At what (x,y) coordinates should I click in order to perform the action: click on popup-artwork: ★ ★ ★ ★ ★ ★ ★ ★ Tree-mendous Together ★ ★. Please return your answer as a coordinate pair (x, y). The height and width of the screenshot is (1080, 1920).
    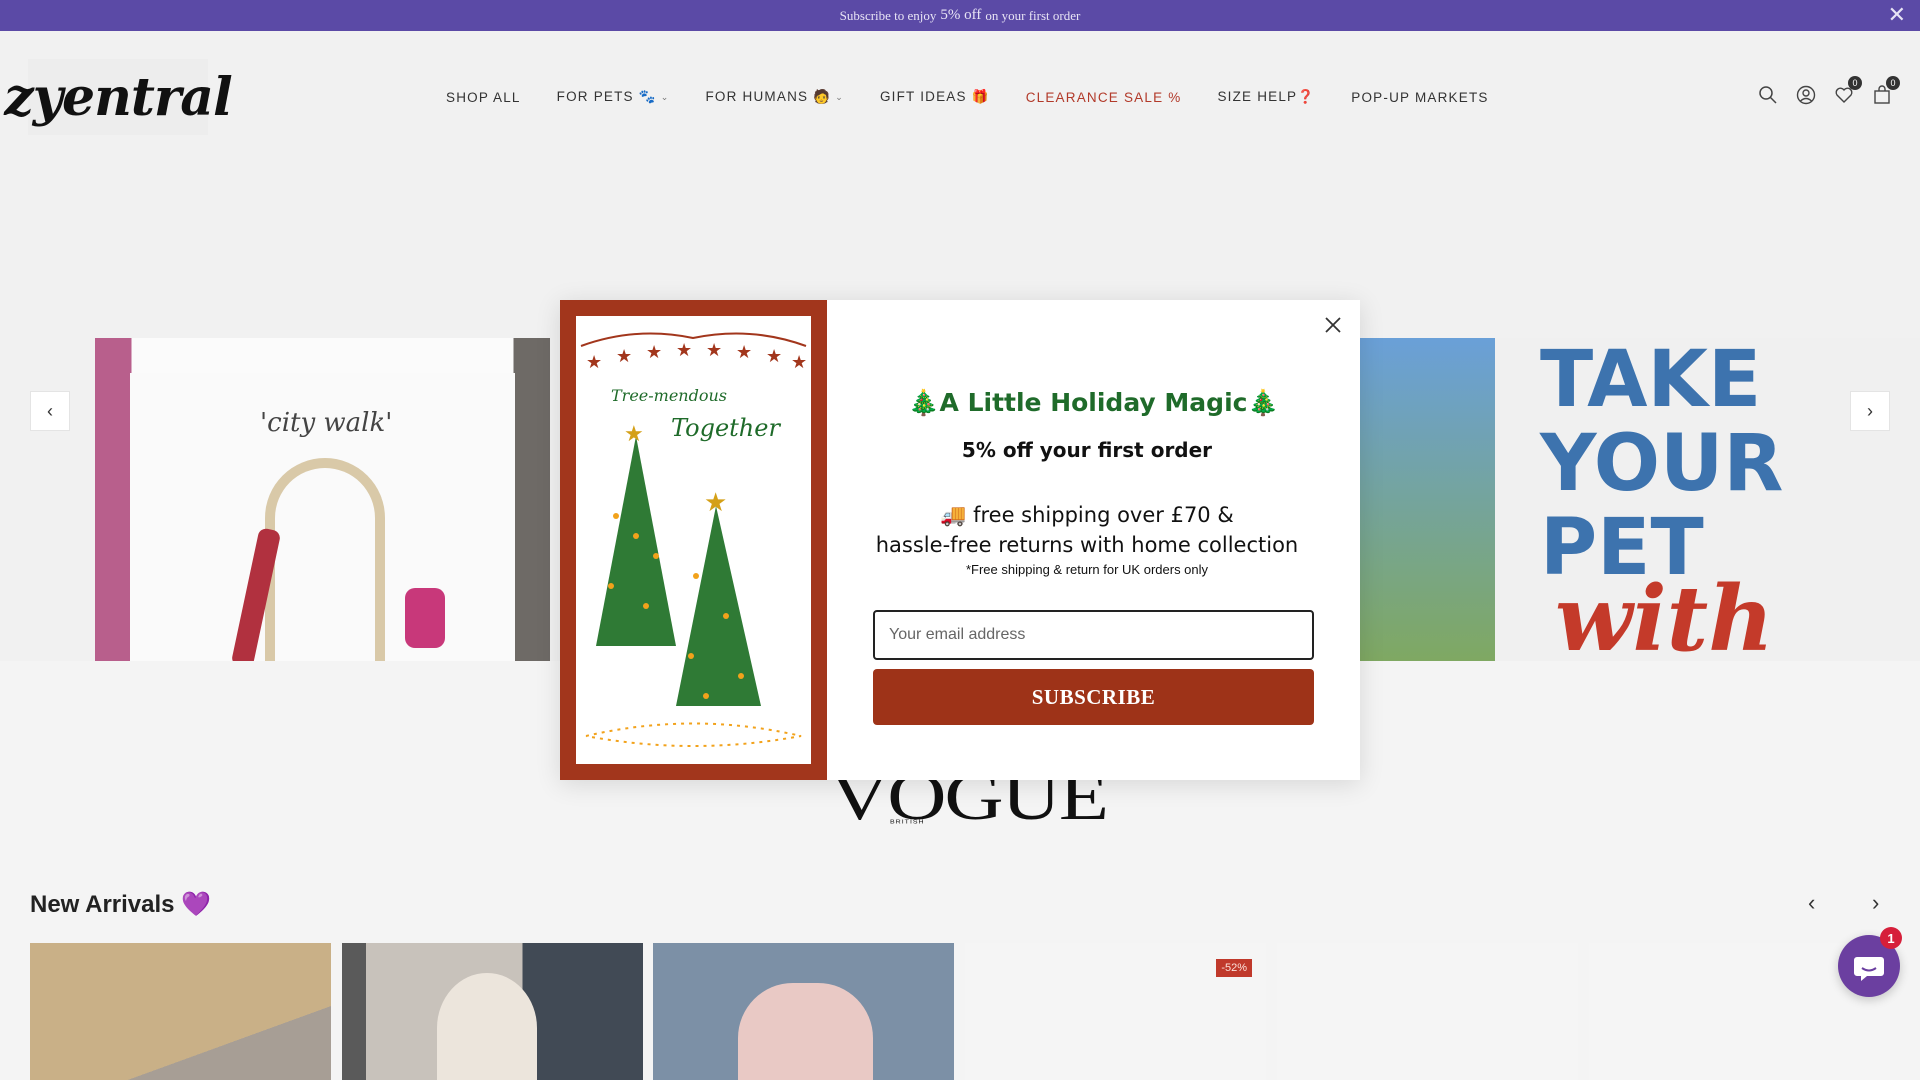
    Looking at the image, I should click on (693, 540).